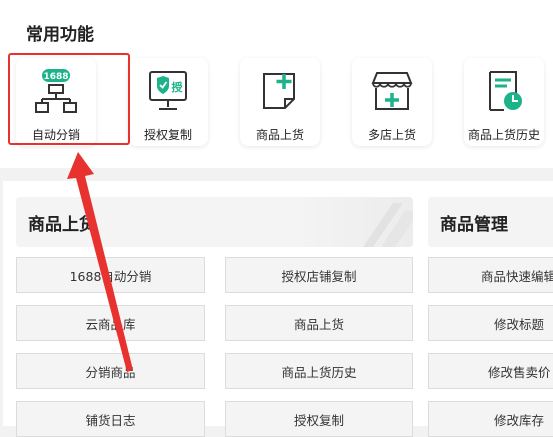  What do you see at coordinates (279, 135) in the screenshot?
I see `card-label: 商品上货` at bounding box center [279, 135].